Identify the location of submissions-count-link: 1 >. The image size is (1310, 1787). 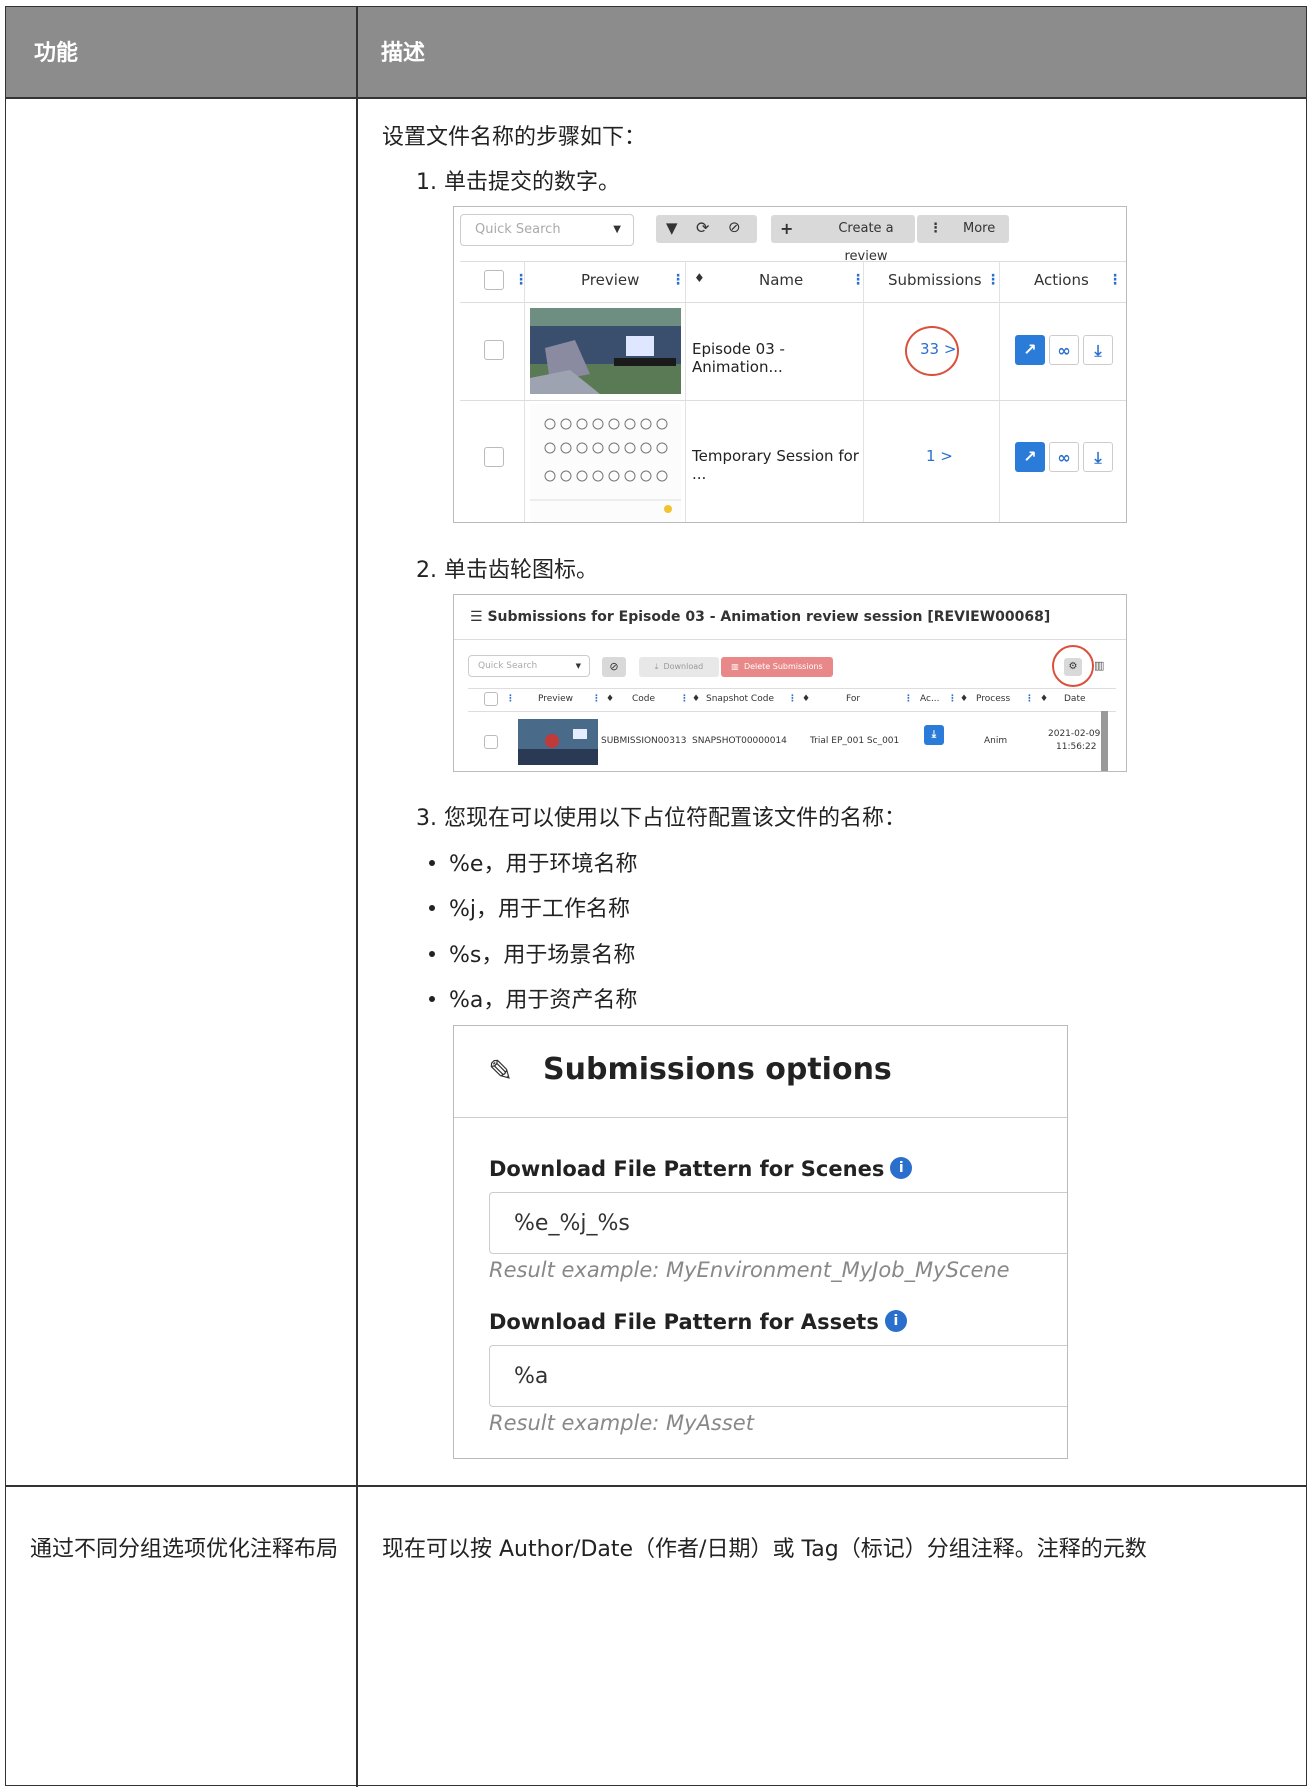
(939, 456).